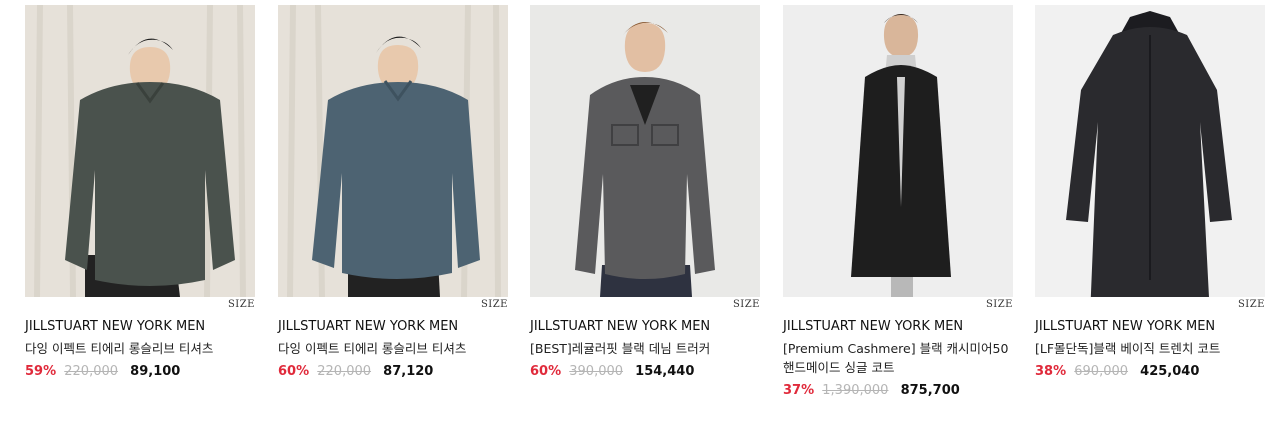 The image size is (1277, 431). Describe the element at coordinates (903, 358) in the screenshot. I see `product-name: [Premium Cashmere] 블랙 캐시미어50 핸드메이드 싱글 코트` at that location.